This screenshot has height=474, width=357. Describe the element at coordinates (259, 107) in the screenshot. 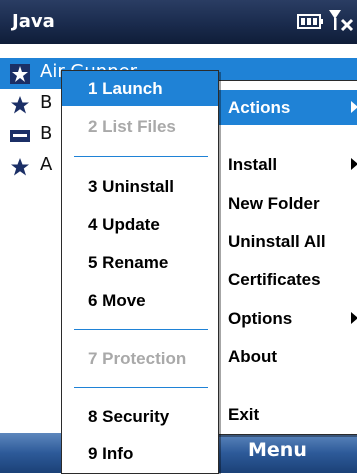

I see `menu-item-label: Actions` at that location.